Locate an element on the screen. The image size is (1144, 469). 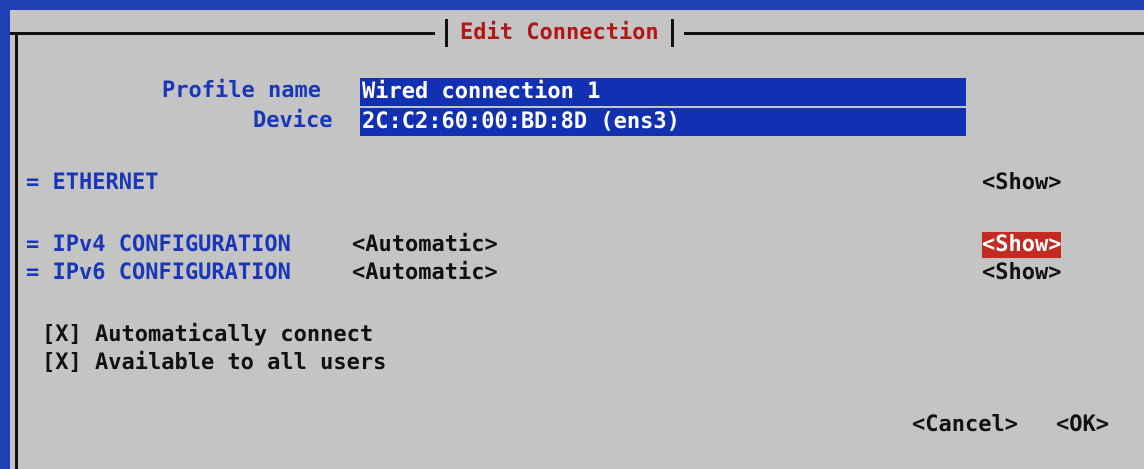
ipv6-mode-dropdown: <Automatic> is located at coordinates (425, 273).